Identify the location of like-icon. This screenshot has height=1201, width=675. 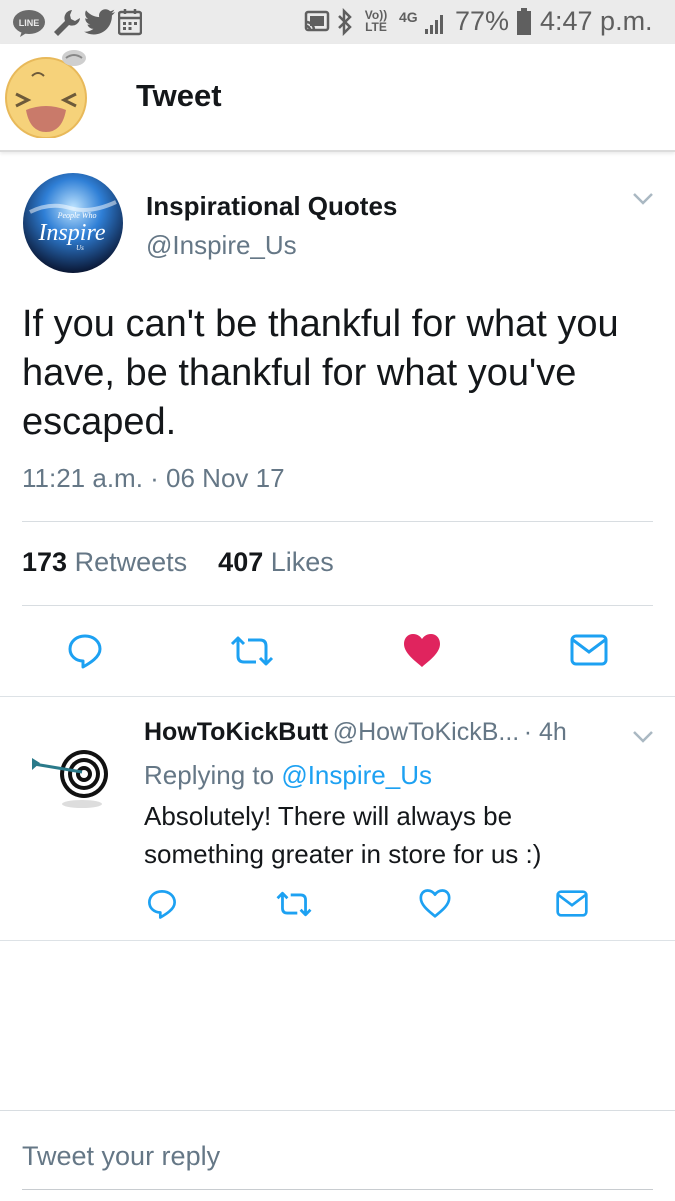
(435, 903).